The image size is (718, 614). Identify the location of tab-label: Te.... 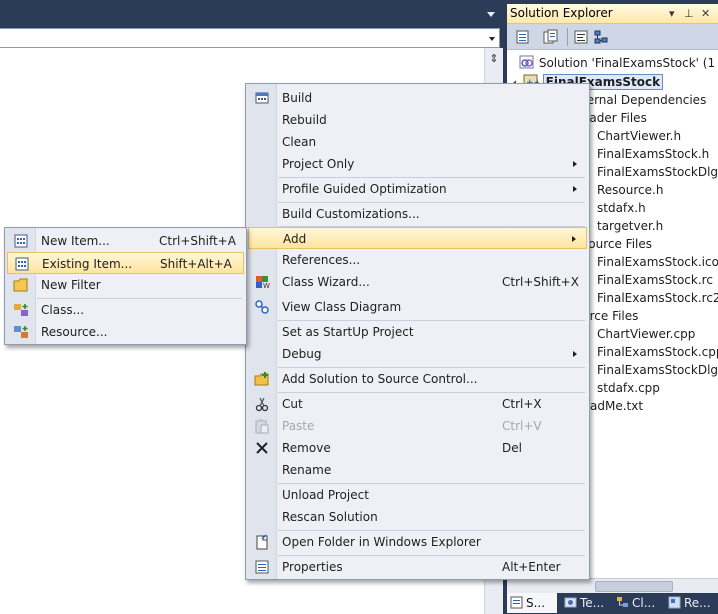
(592, 603).